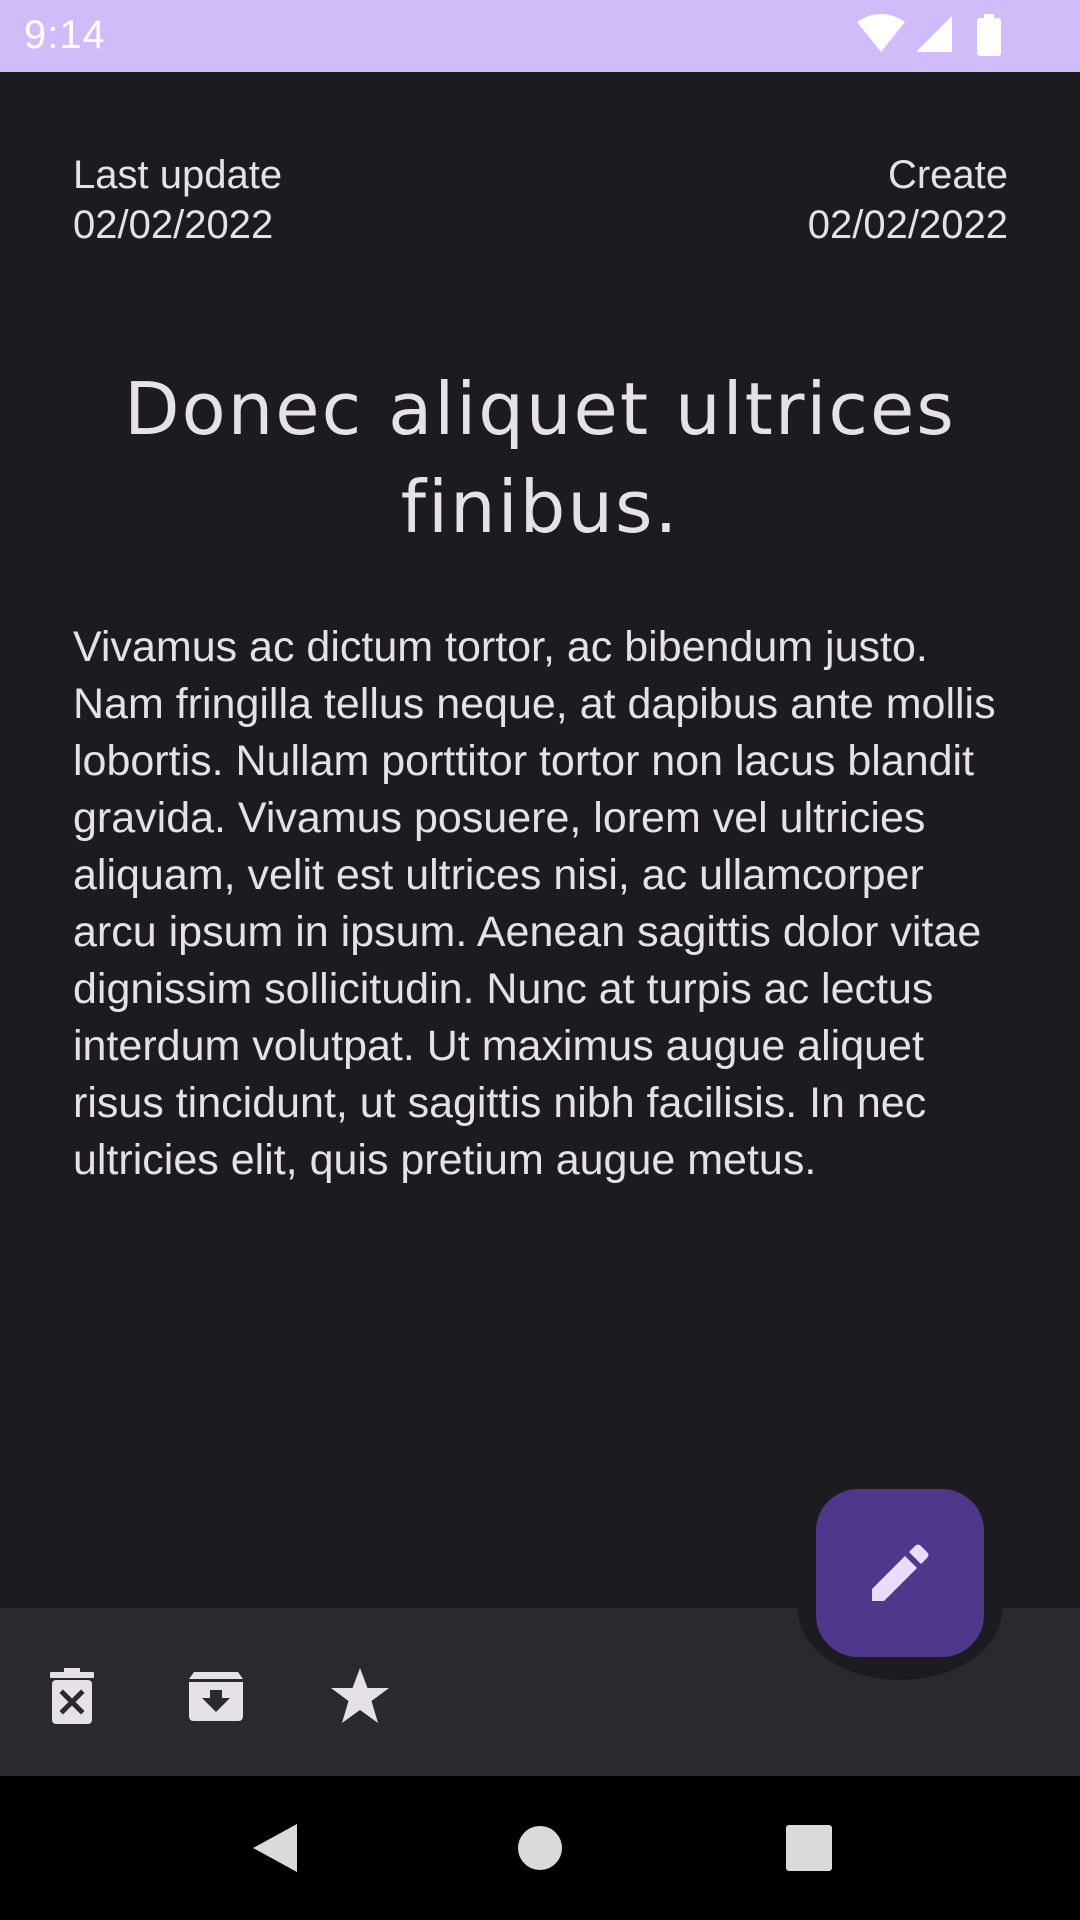  I want to click on archive-button, so click(216, 1696).